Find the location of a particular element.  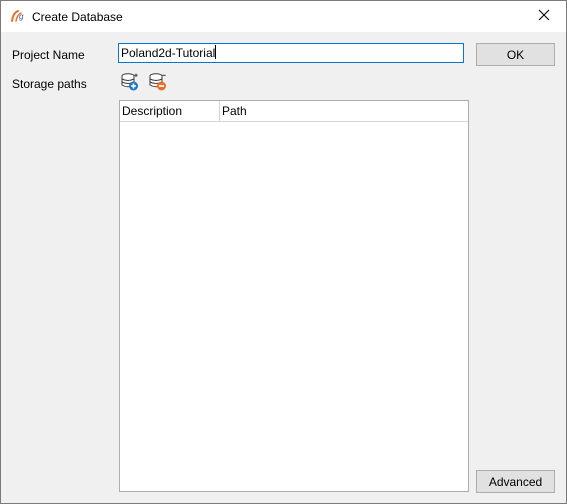

project-name-input: Poland2d-Tutorial is located at coordinates (291, 53).